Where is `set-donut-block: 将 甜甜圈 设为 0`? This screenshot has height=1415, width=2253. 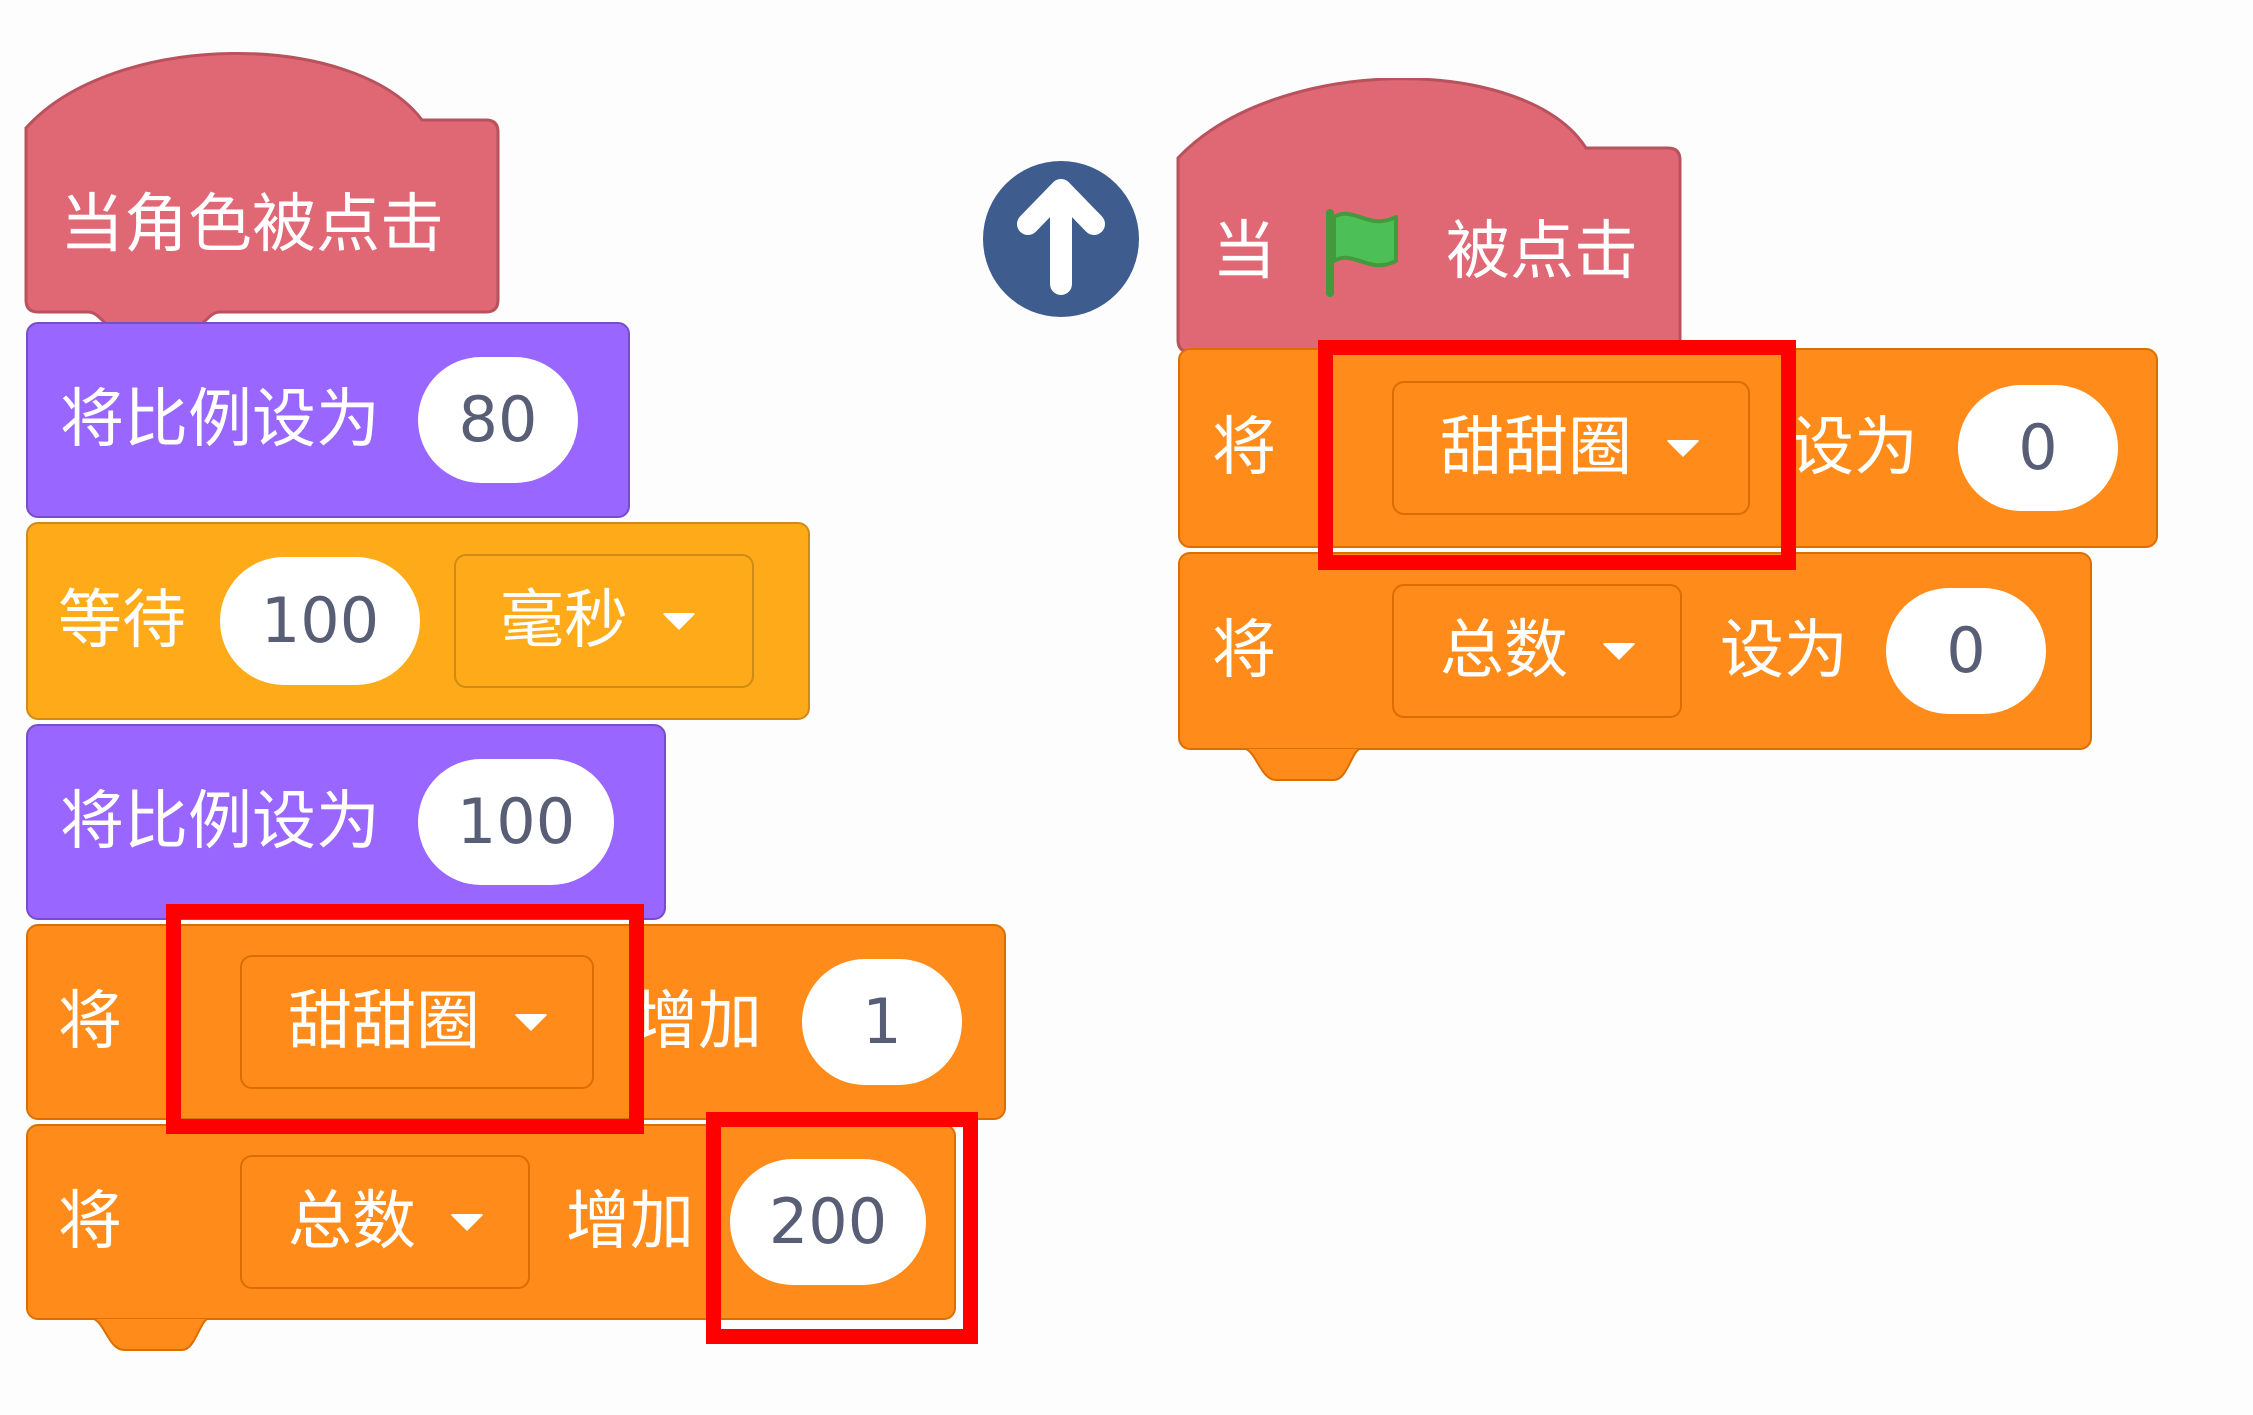 set-donut-block: 将 甜甜圈 设为 0 is located at coordinates (1668, 448).